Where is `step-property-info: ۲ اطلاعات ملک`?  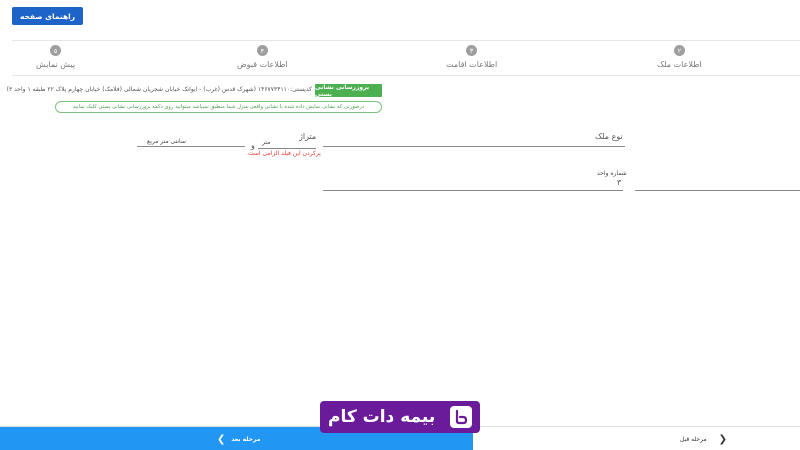 step-property-info: ۲ اطلاعات ملک is located at coordinates (679, 57).